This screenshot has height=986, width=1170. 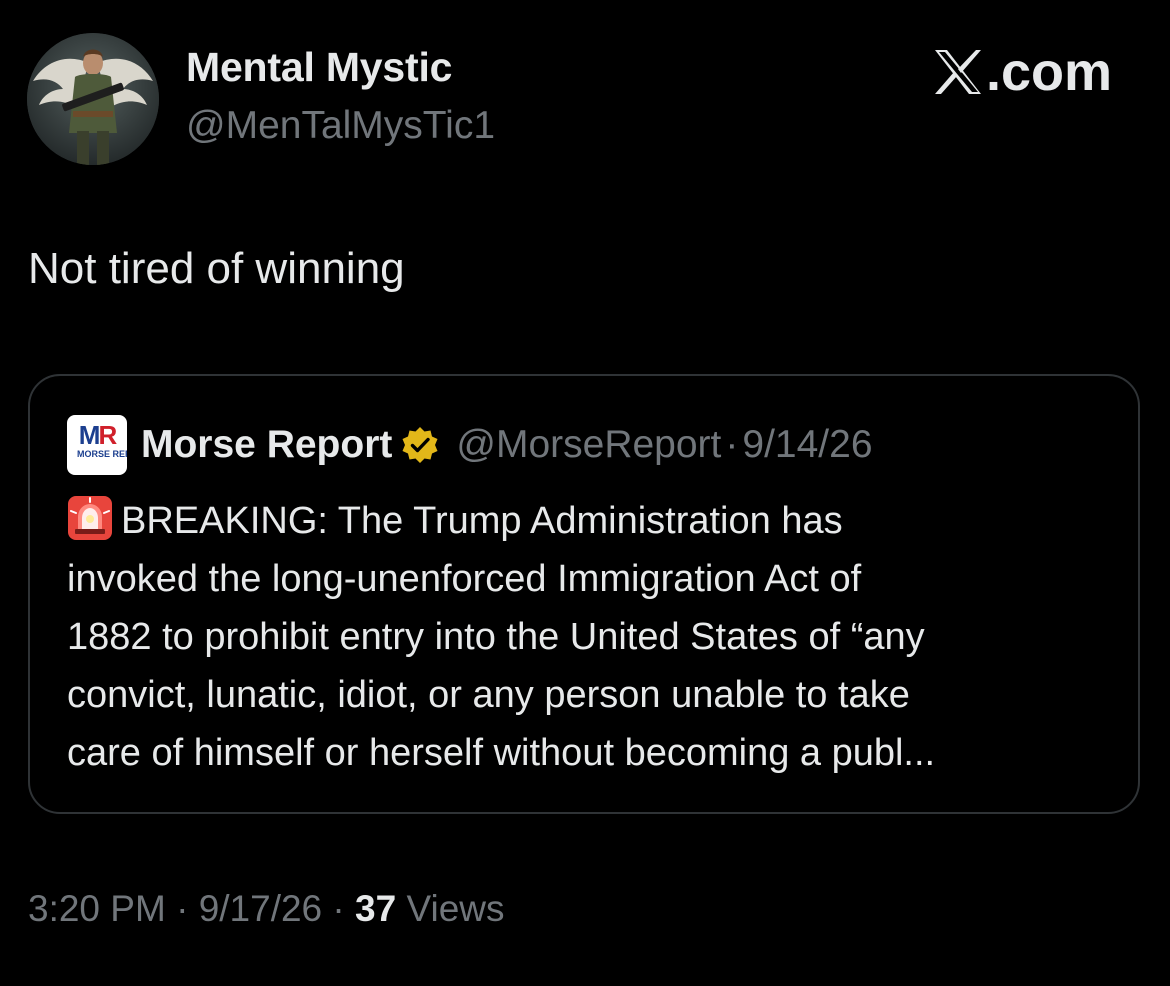 What do you see at coordinates (266, 445) in the screenshot?
I see `quoted-author-name: Morse Report` at bounding box center [266, 445].